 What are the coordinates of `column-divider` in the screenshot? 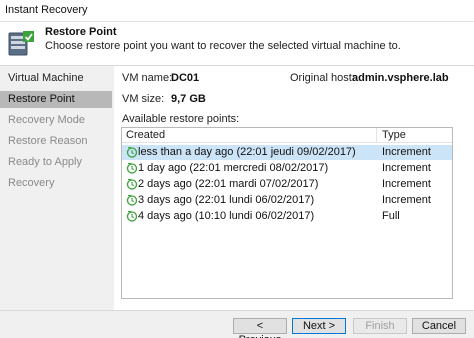 It's located at (376, 135).